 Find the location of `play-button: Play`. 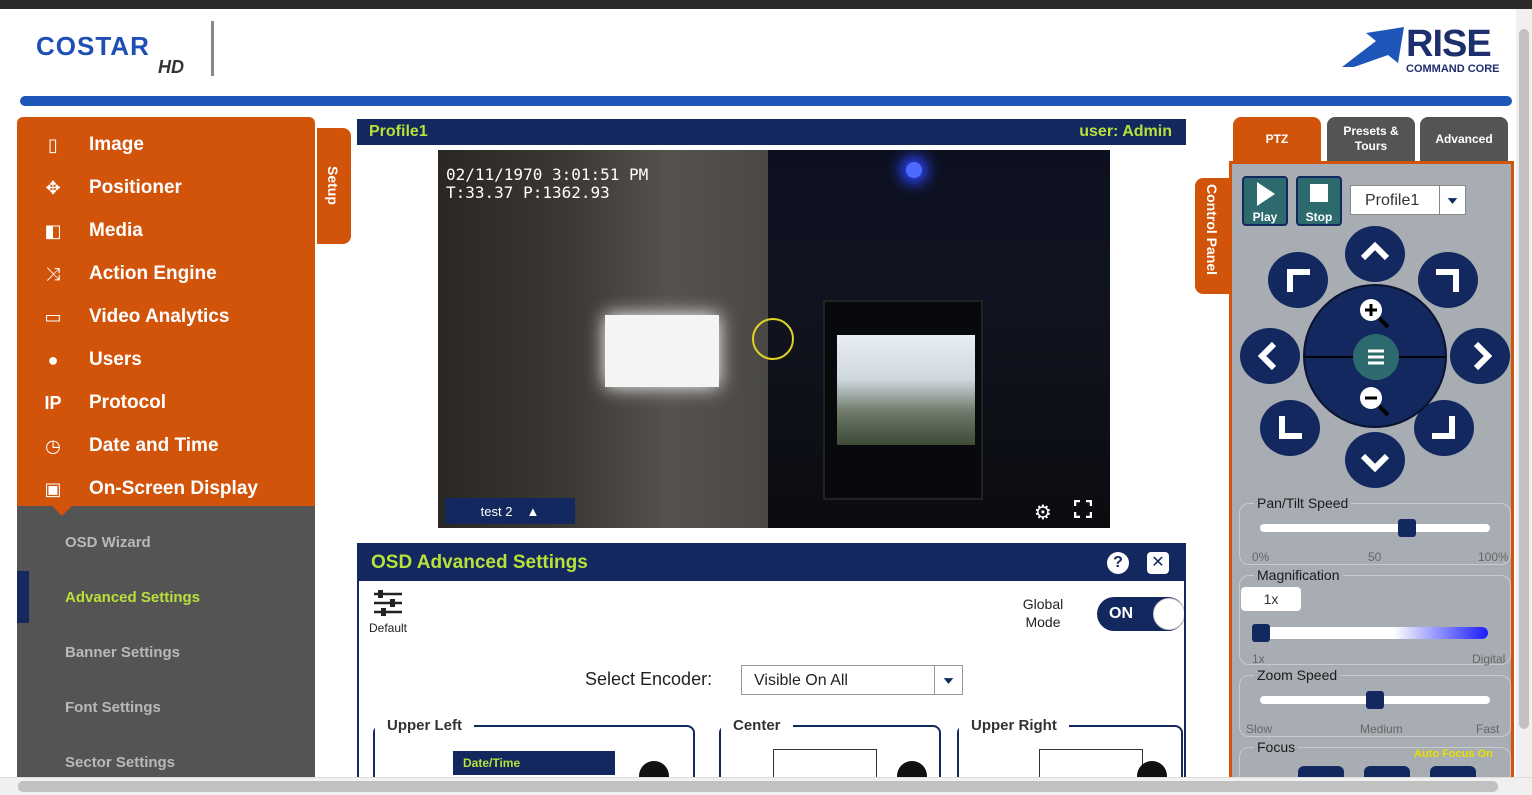

play-button: Play is located at coordinates (1265, 201).